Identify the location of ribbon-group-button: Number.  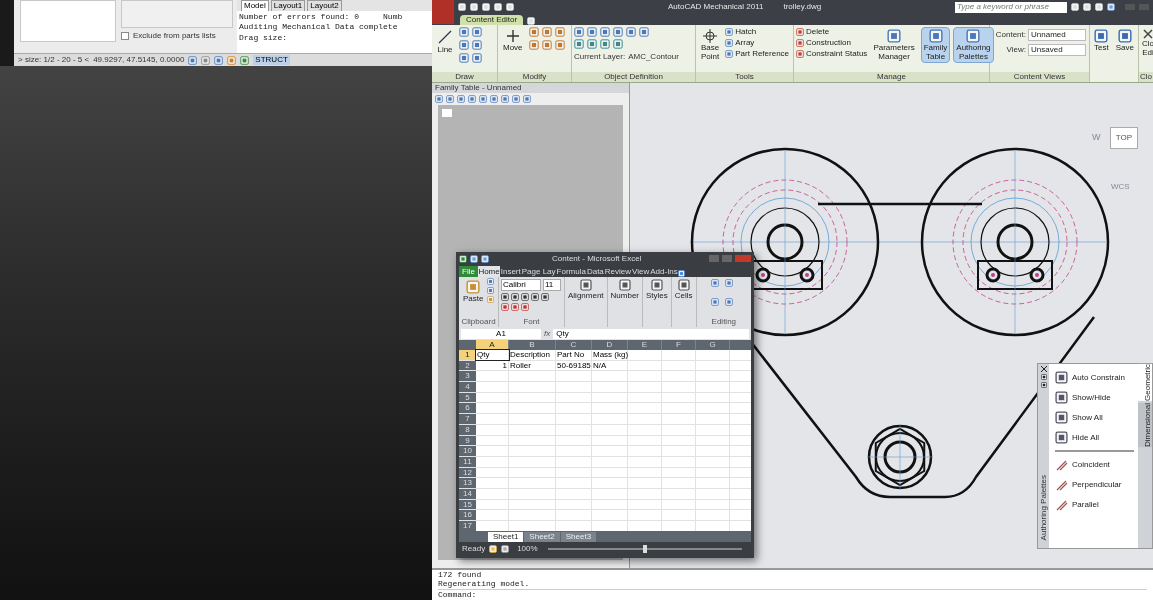
(625, 289).